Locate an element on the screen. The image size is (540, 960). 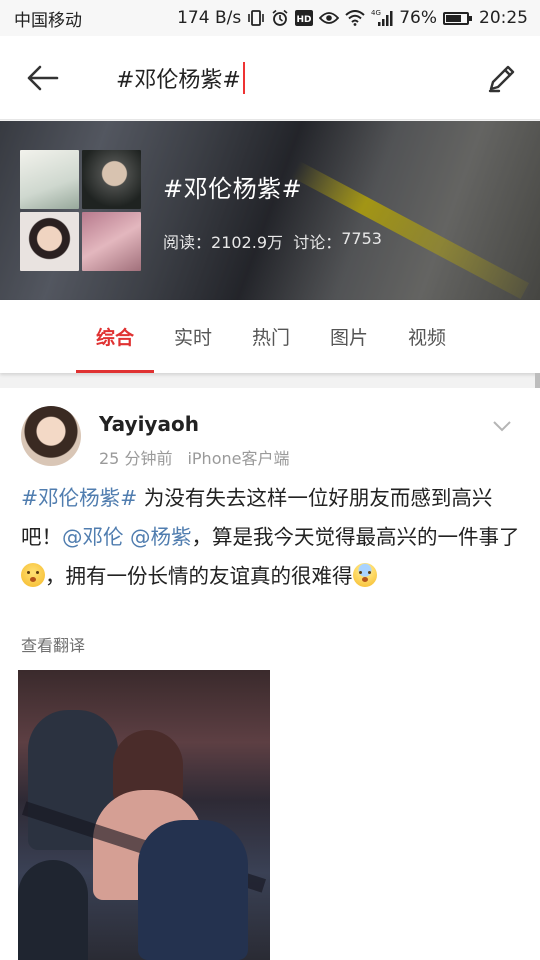
clock-time: 20:25 is located at coordinates (503, 18).